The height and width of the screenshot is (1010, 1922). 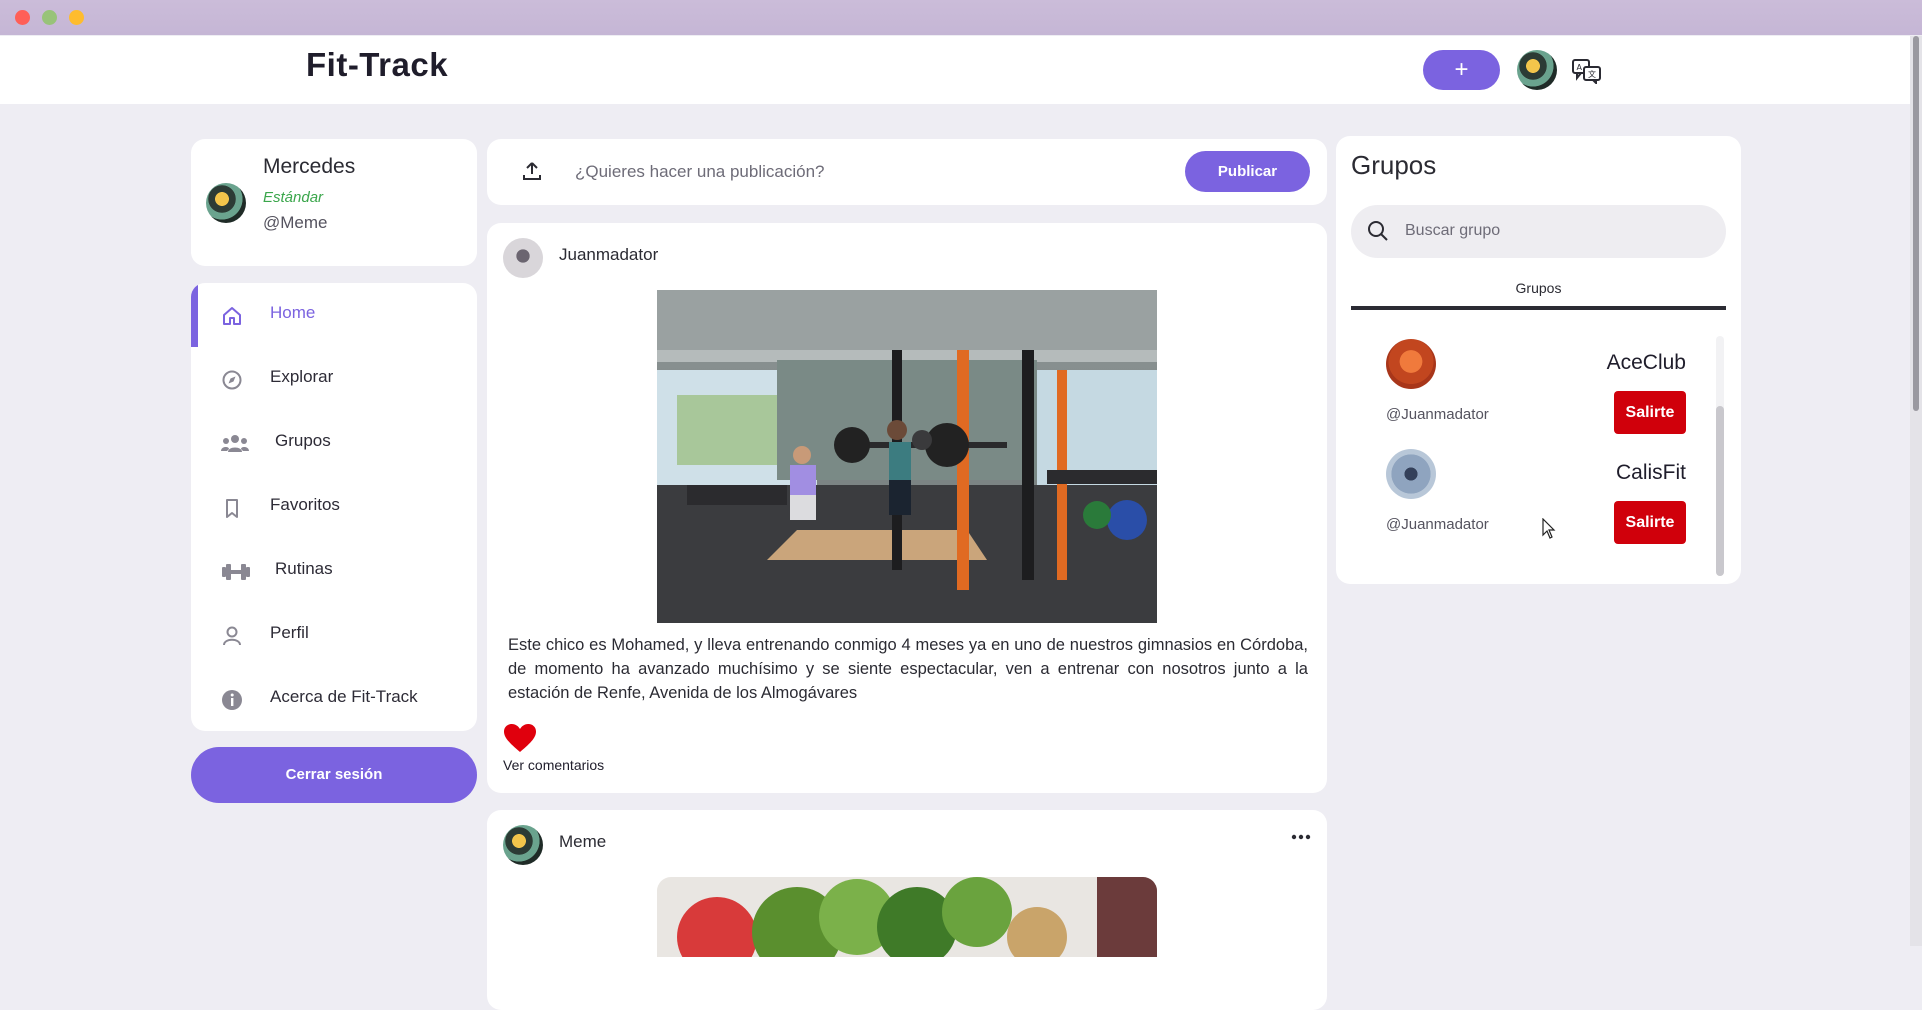 What do you see at coordinates (344, 696) in the screenshot?
I see `sidebar-item-label: Acerca de Fit-Track` at bounding box center [344, 696].